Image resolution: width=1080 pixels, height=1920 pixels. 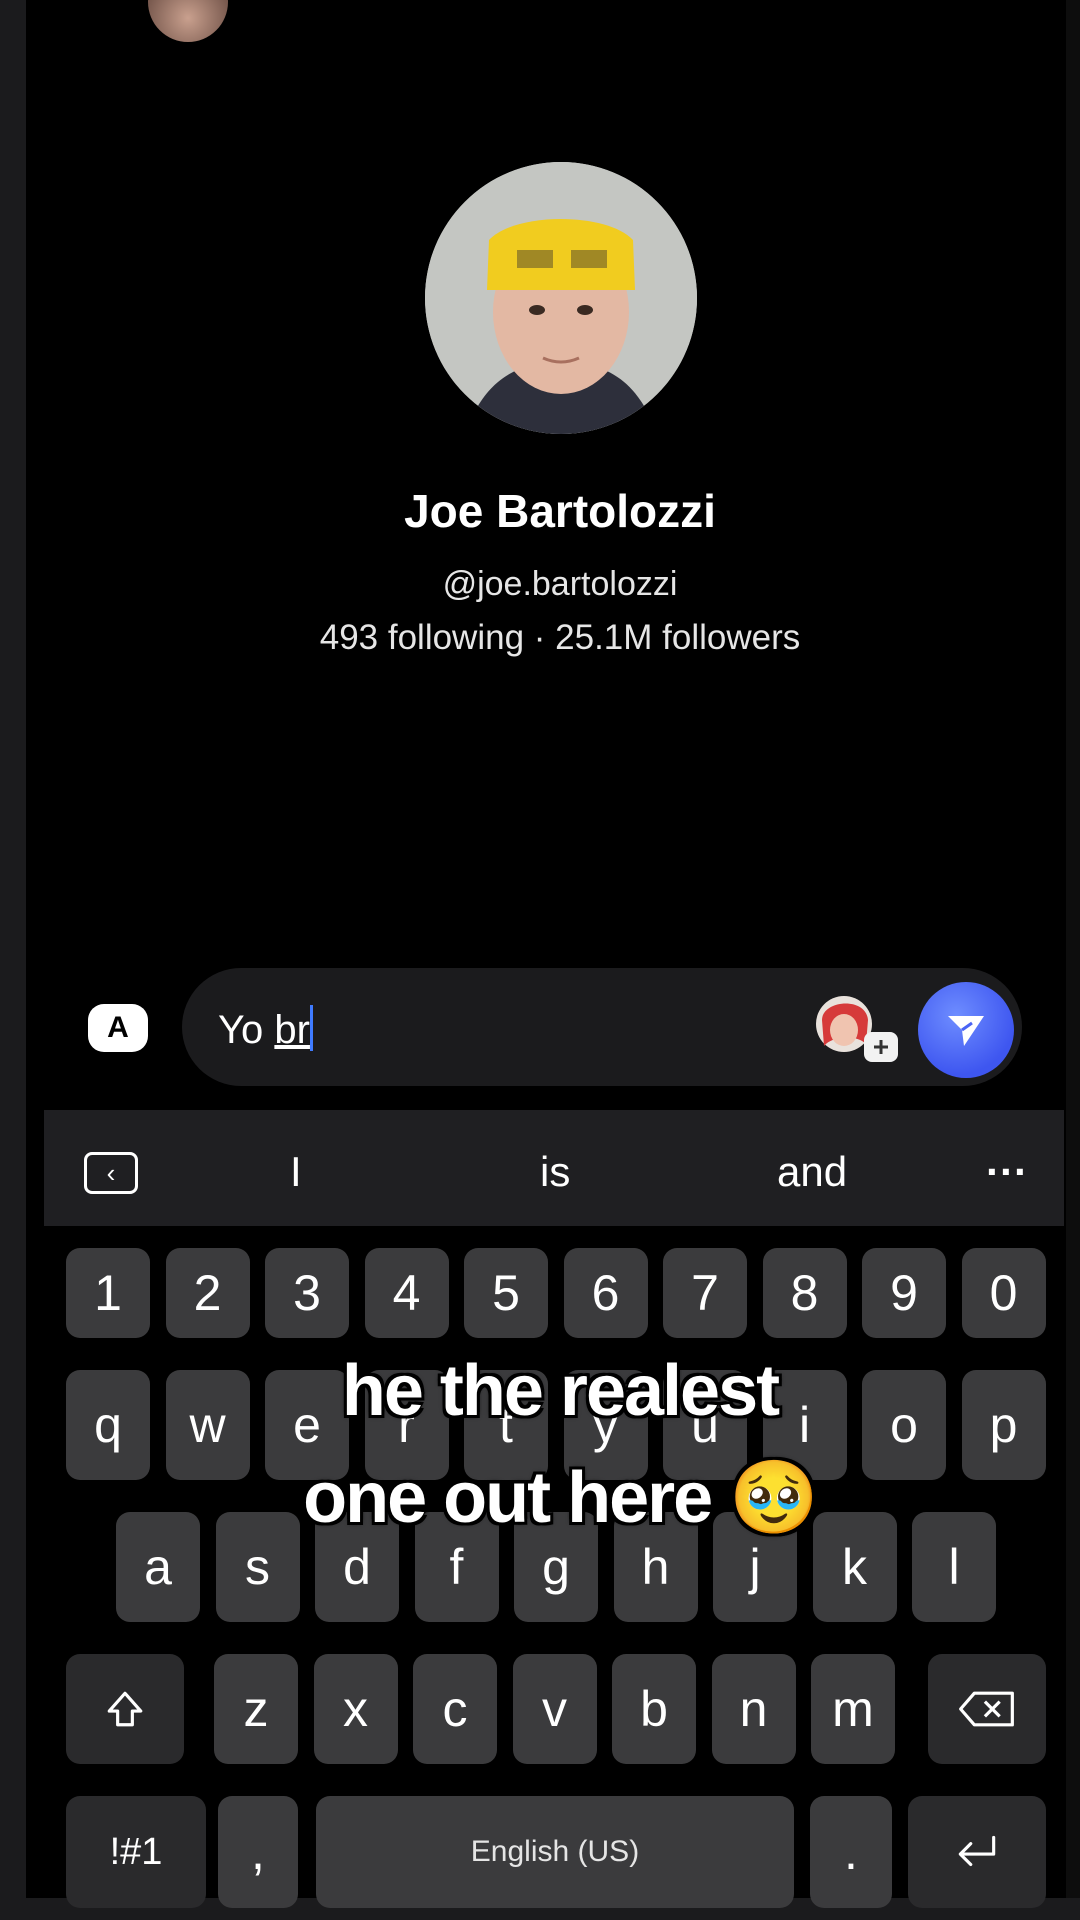 What do you see at coordinates (554, 1709) in the screenshot?
I see `key-v: v` at bounding box center [554, 1709].